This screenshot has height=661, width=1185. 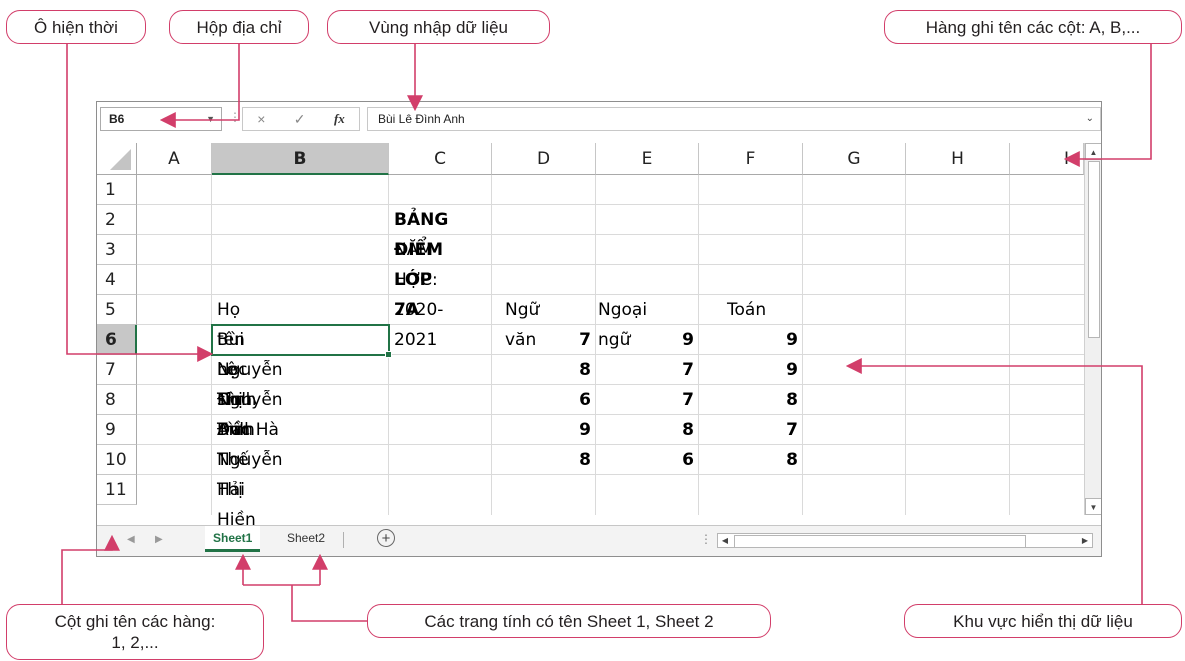 I want to click on row-header-8: 8, so click(x=117, y=400).